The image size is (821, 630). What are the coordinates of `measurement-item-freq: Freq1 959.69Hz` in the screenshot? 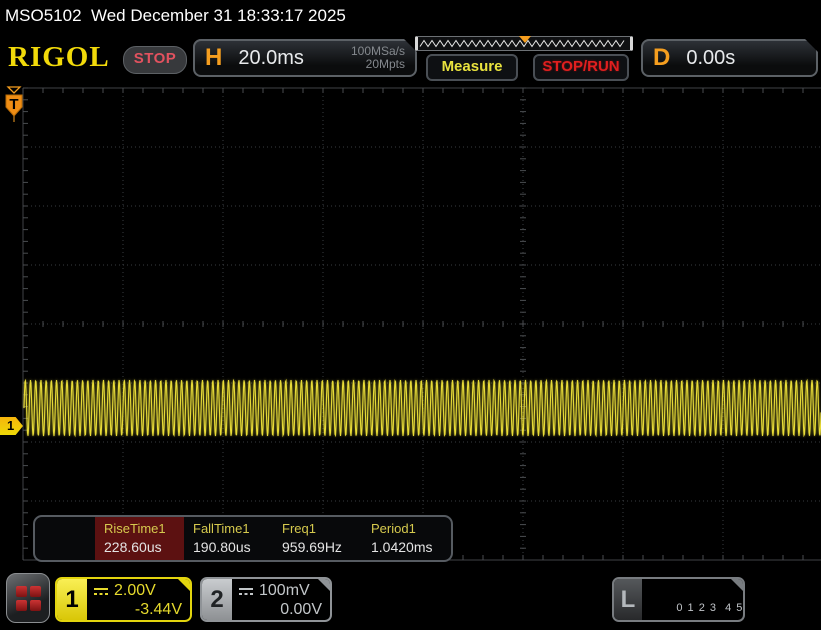 It's located at (317, 538).